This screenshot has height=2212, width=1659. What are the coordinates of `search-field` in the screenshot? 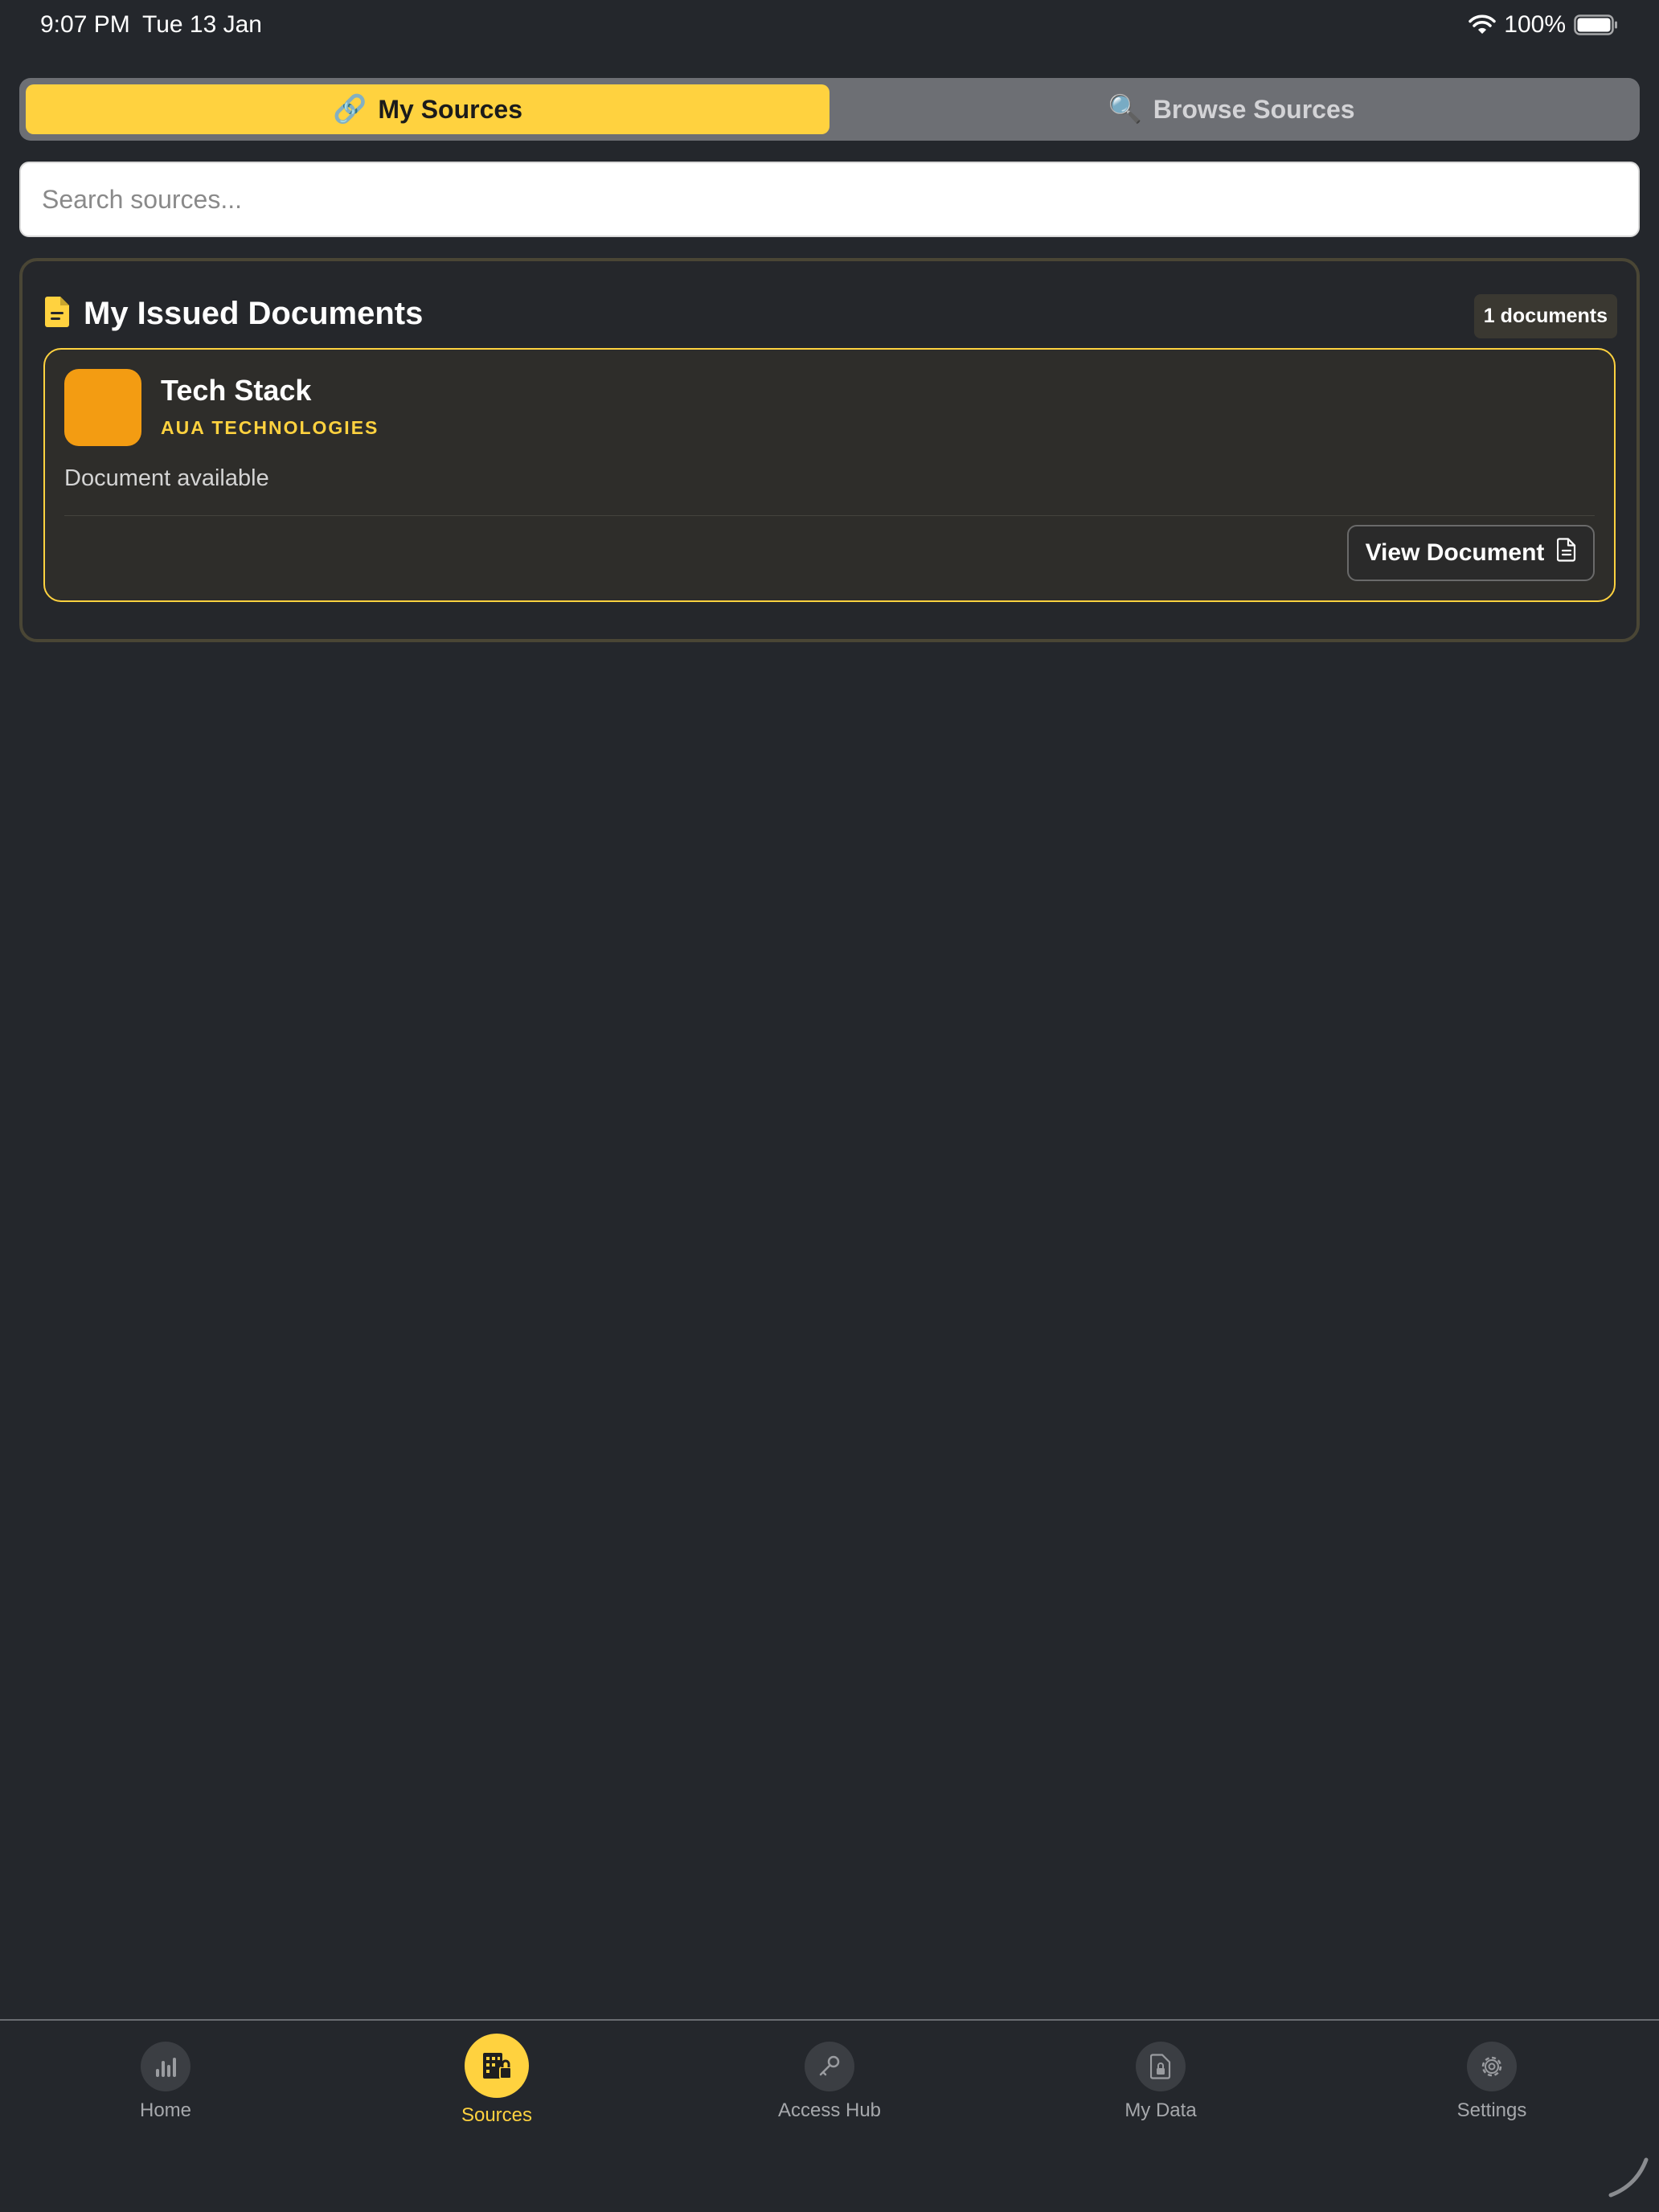 It's located at (829, 199).